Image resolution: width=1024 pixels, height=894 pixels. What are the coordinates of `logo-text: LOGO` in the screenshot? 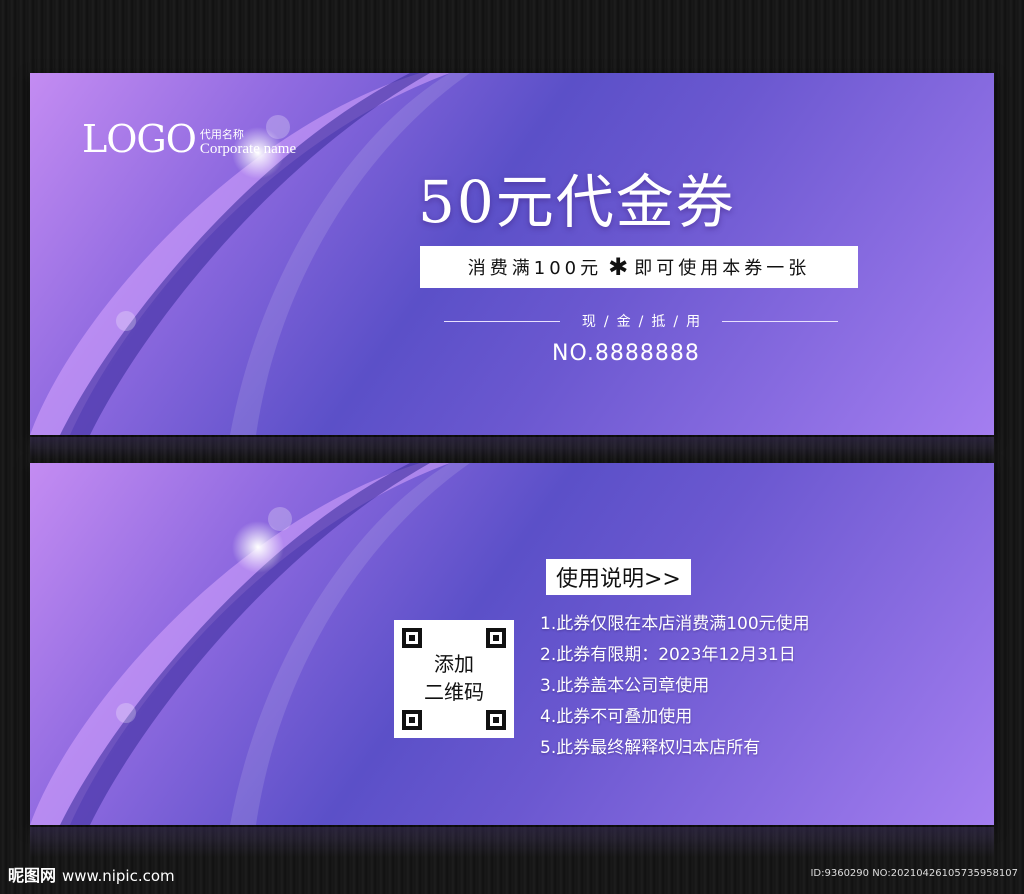 It's located at (139, 139).